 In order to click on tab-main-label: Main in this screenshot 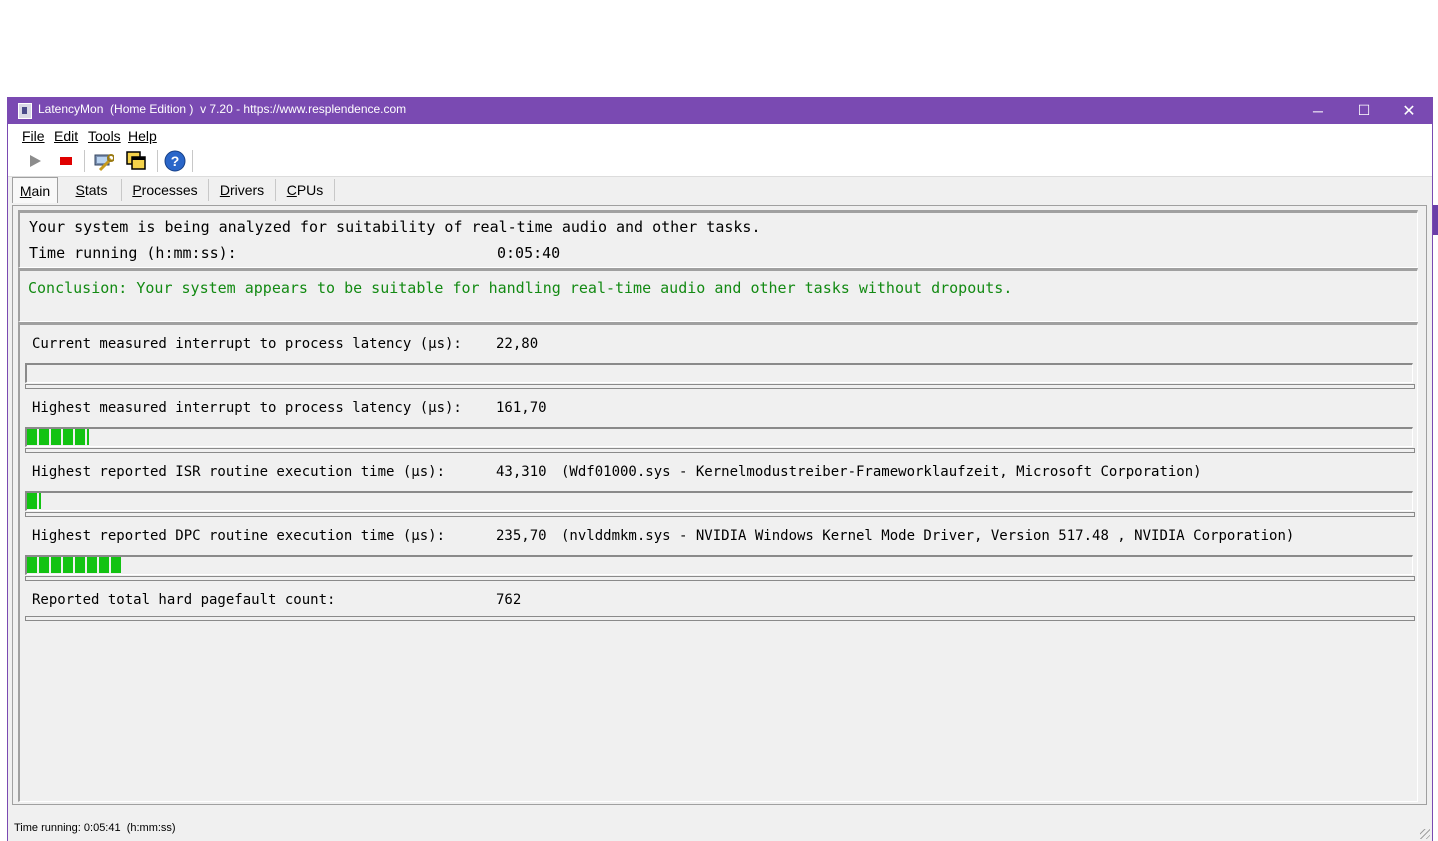, I will do `click(35, 190)`.